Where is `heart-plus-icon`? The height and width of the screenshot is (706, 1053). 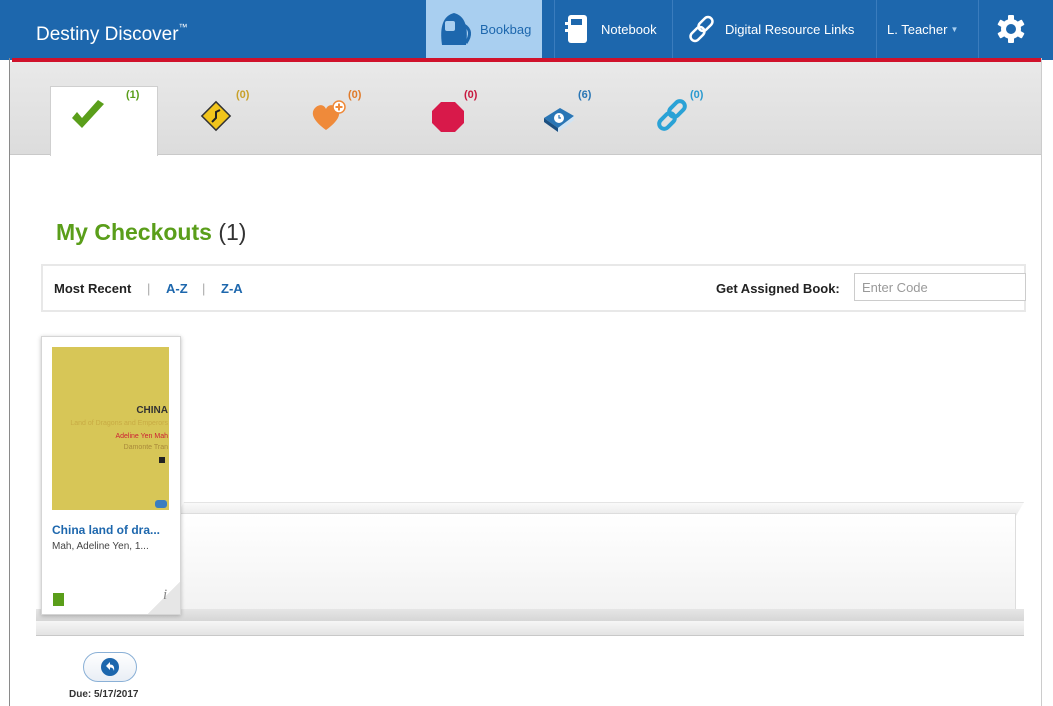
heart-plus-icon is located at coordinates (328, 116).